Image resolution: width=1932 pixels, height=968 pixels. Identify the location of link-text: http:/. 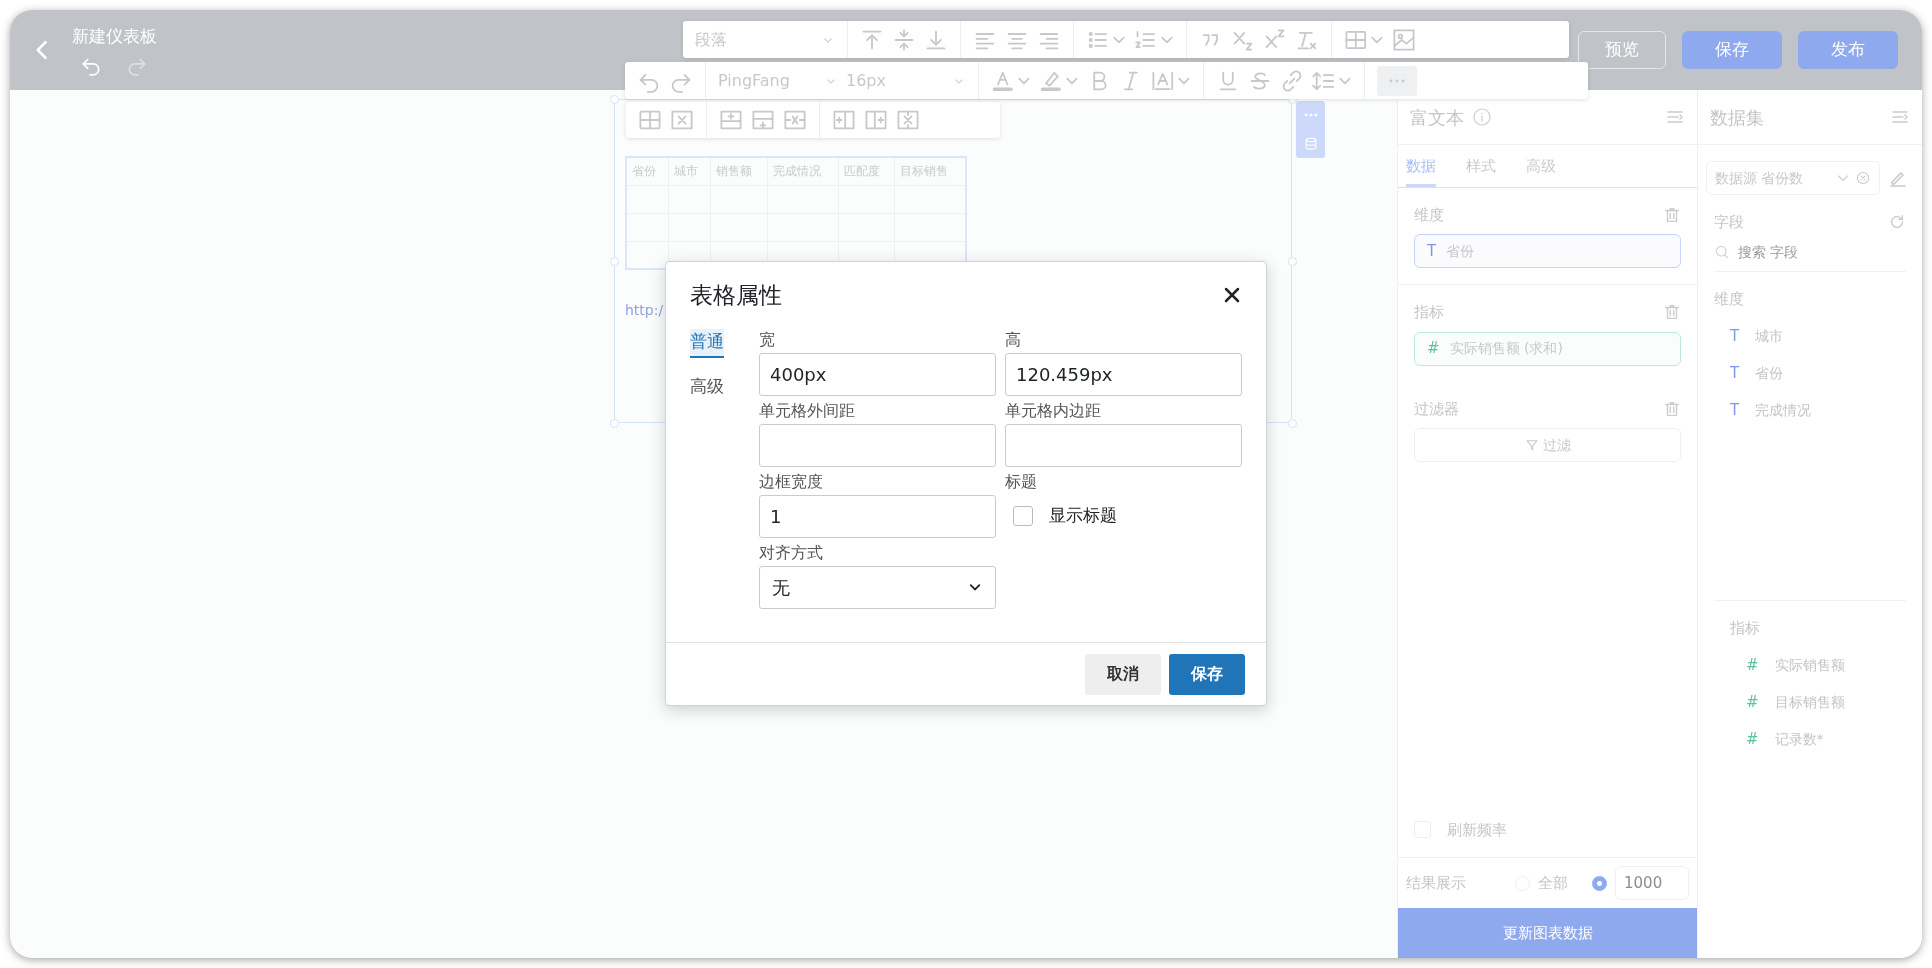
(644, 310).